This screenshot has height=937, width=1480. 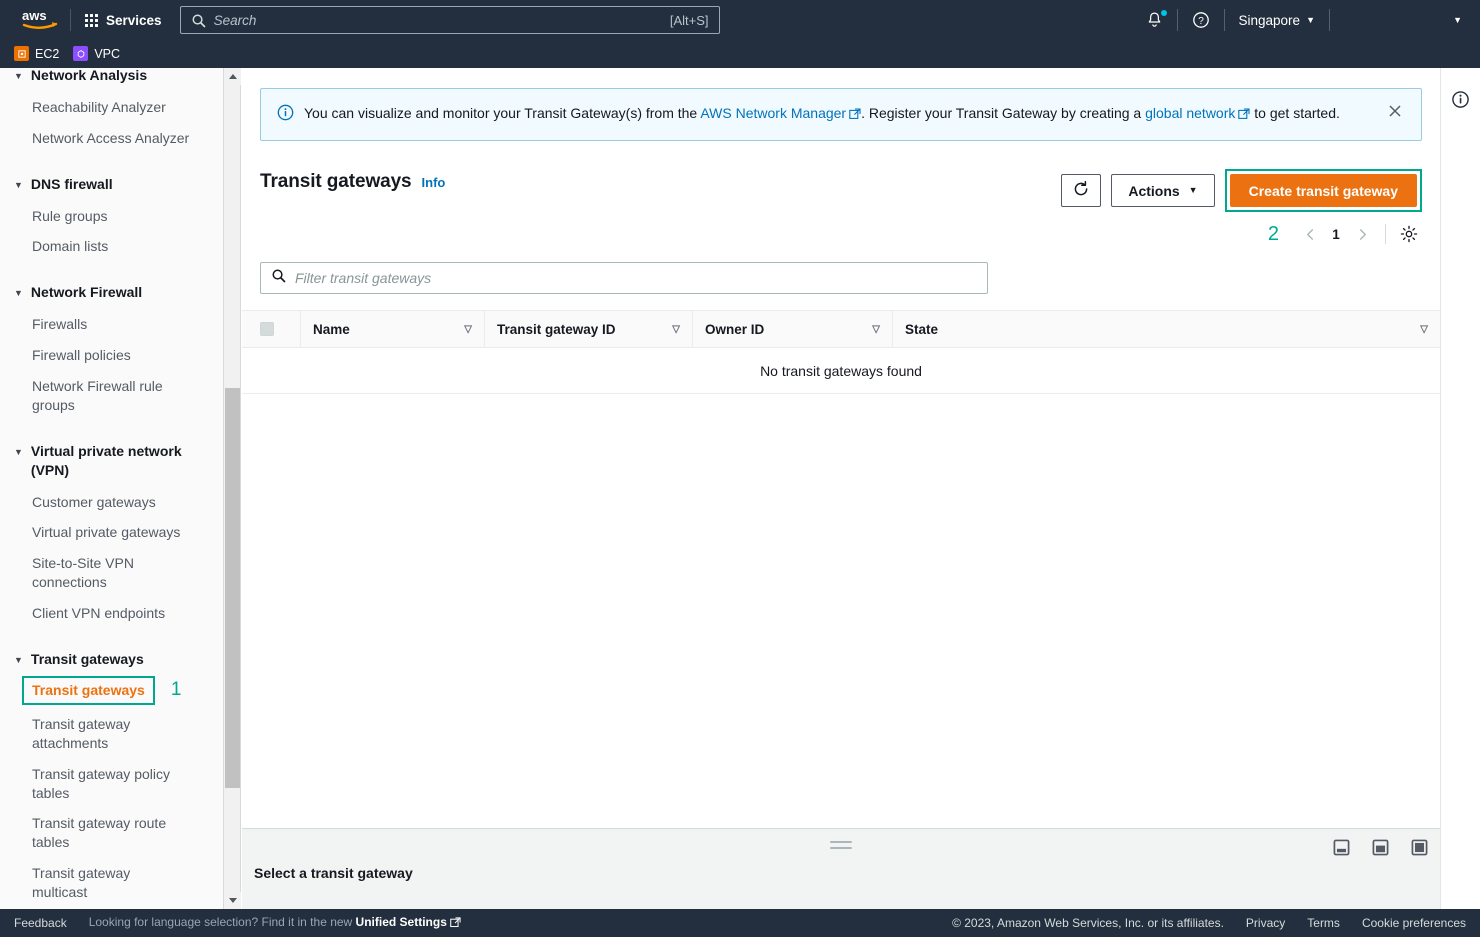 I want to click on column-label: Name, so click(x=331, y=329).